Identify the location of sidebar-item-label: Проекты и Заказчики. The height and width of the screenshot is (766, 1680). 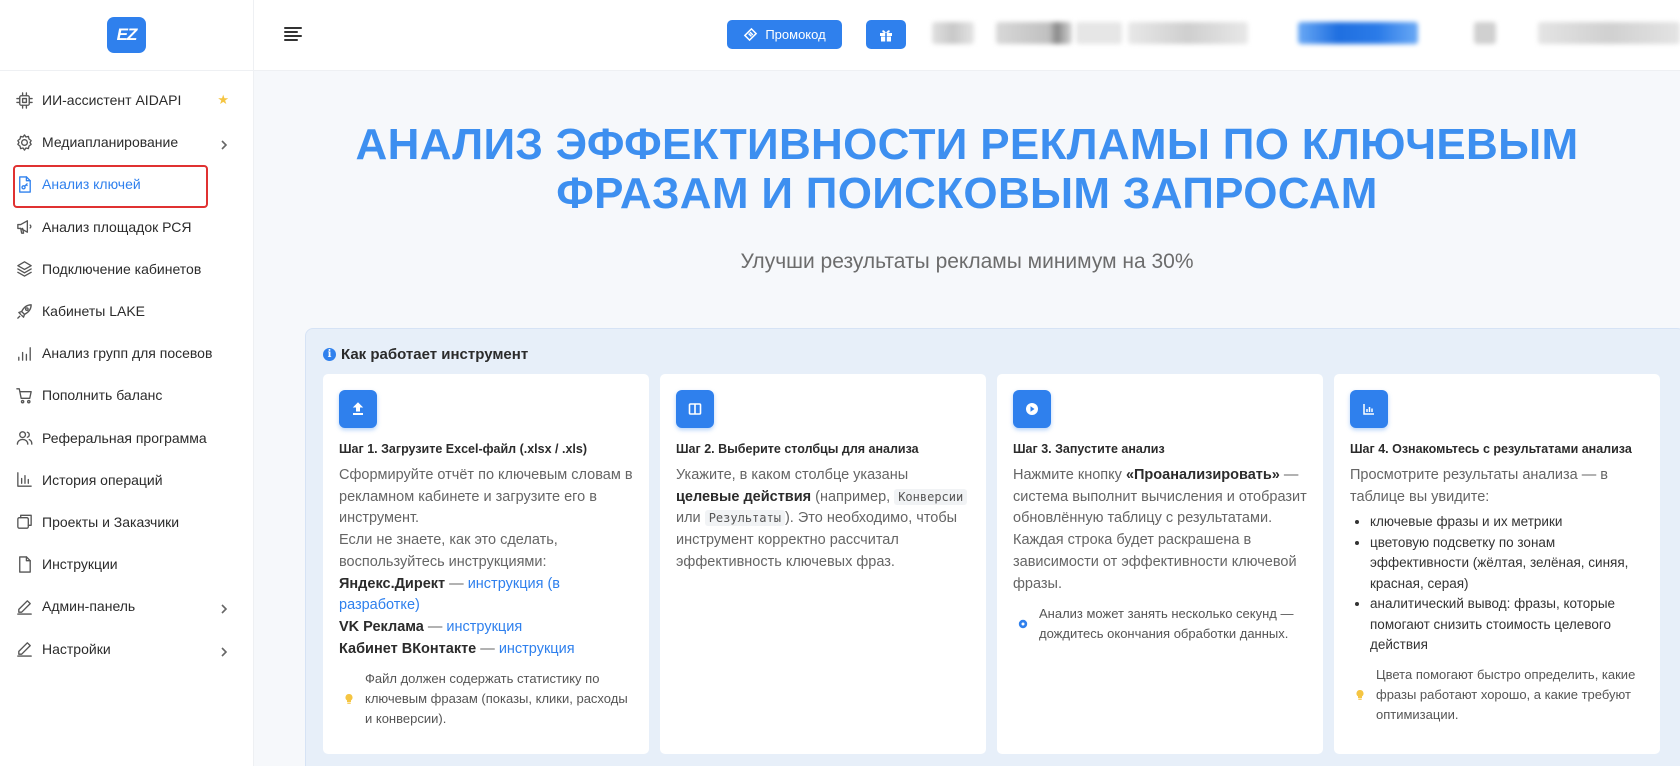
(111, 521).